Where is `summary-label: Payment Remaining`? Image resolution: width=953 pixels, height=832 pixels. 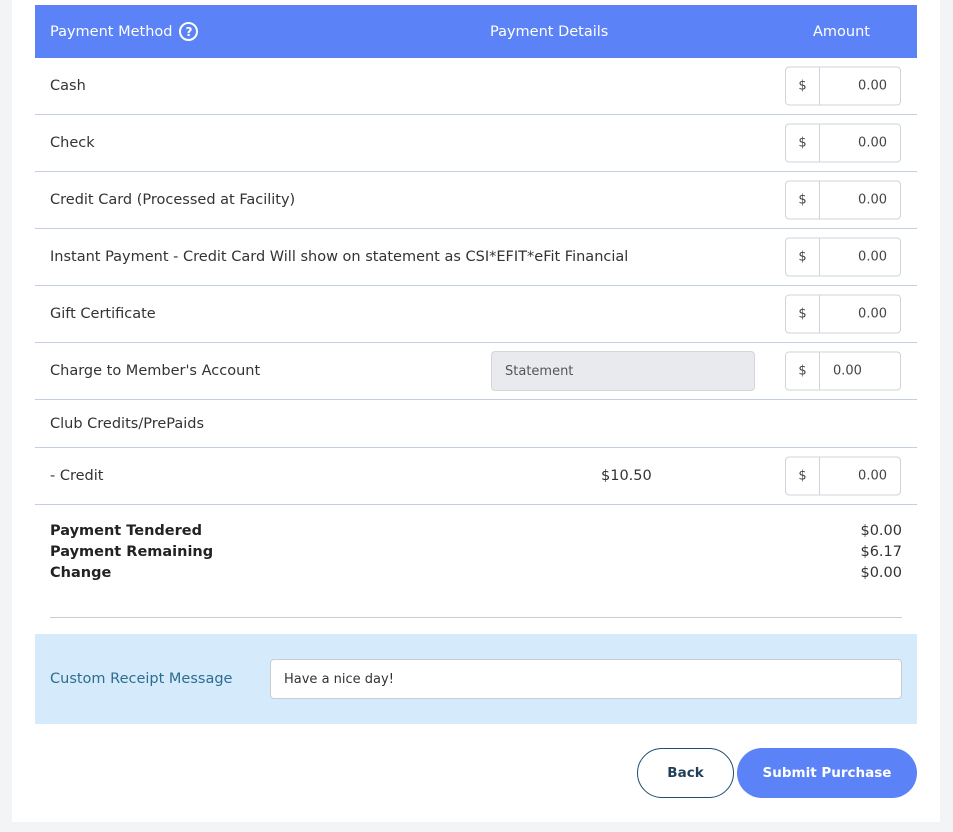 summary-label: Payment Remaining is located at coordinates (132, 551).